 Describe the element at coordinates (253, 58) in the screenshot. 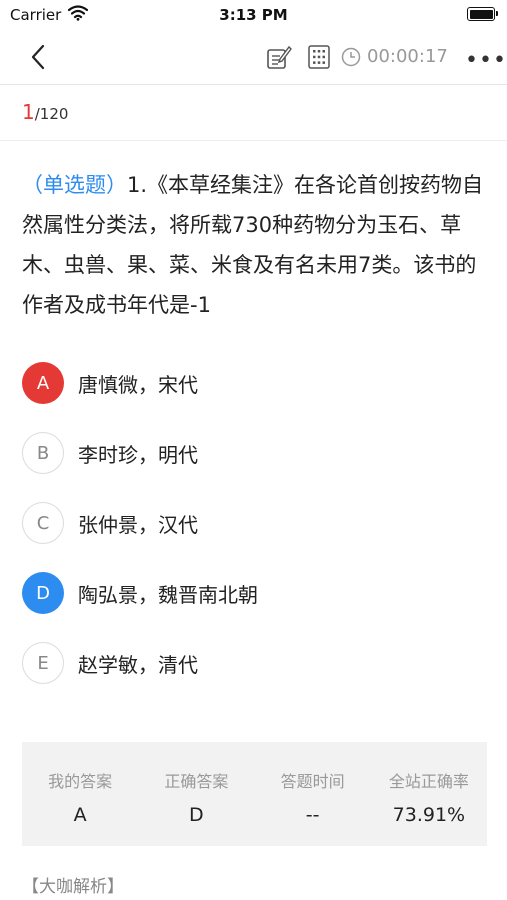

I see `nav-bar: 00:00:17 •••` at that location.